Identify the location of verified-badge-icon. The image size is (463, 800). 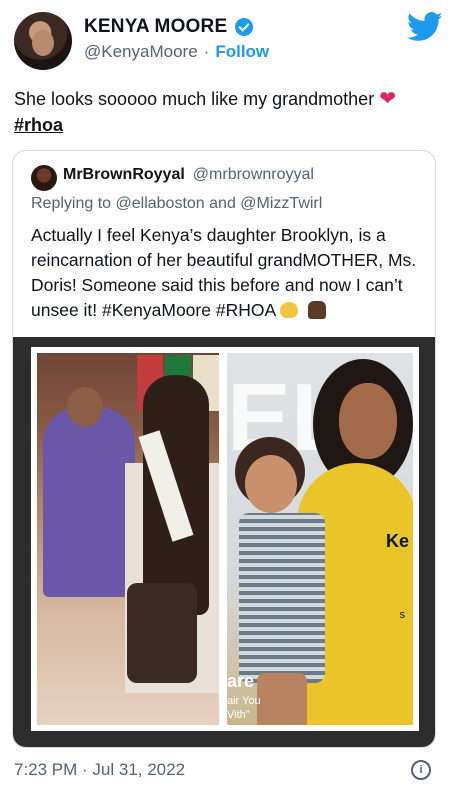
(244, 27).